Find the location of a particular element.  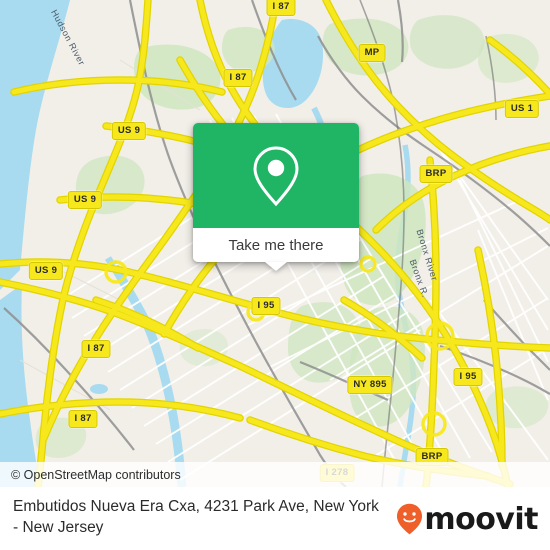

moovit-wordmark: moovit is located at coordinates (481, 519).